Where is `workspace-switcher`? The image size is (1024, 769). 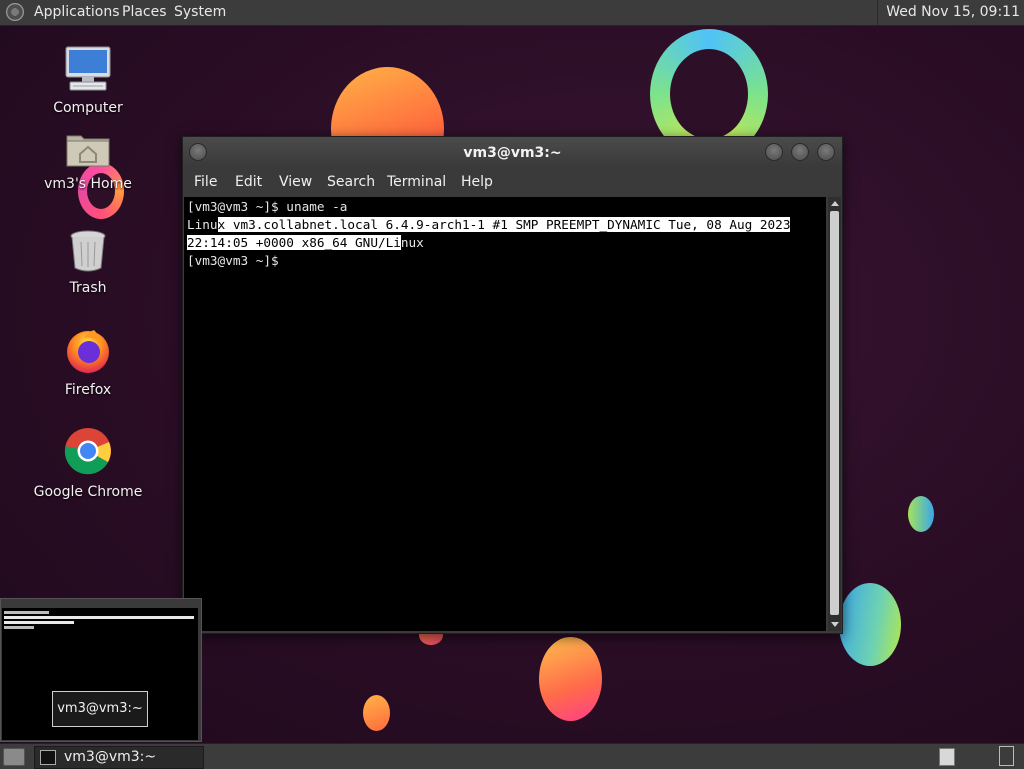 workspace-switcher is located at coordinates (947, 757).